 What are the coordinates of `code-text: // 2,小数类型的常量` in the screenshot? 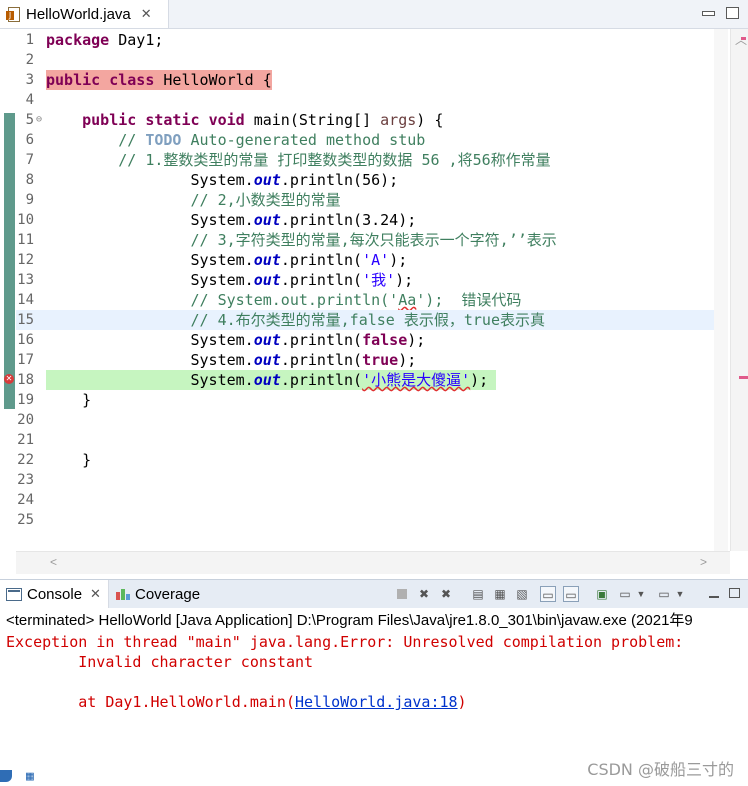 It's located at (193, 200).